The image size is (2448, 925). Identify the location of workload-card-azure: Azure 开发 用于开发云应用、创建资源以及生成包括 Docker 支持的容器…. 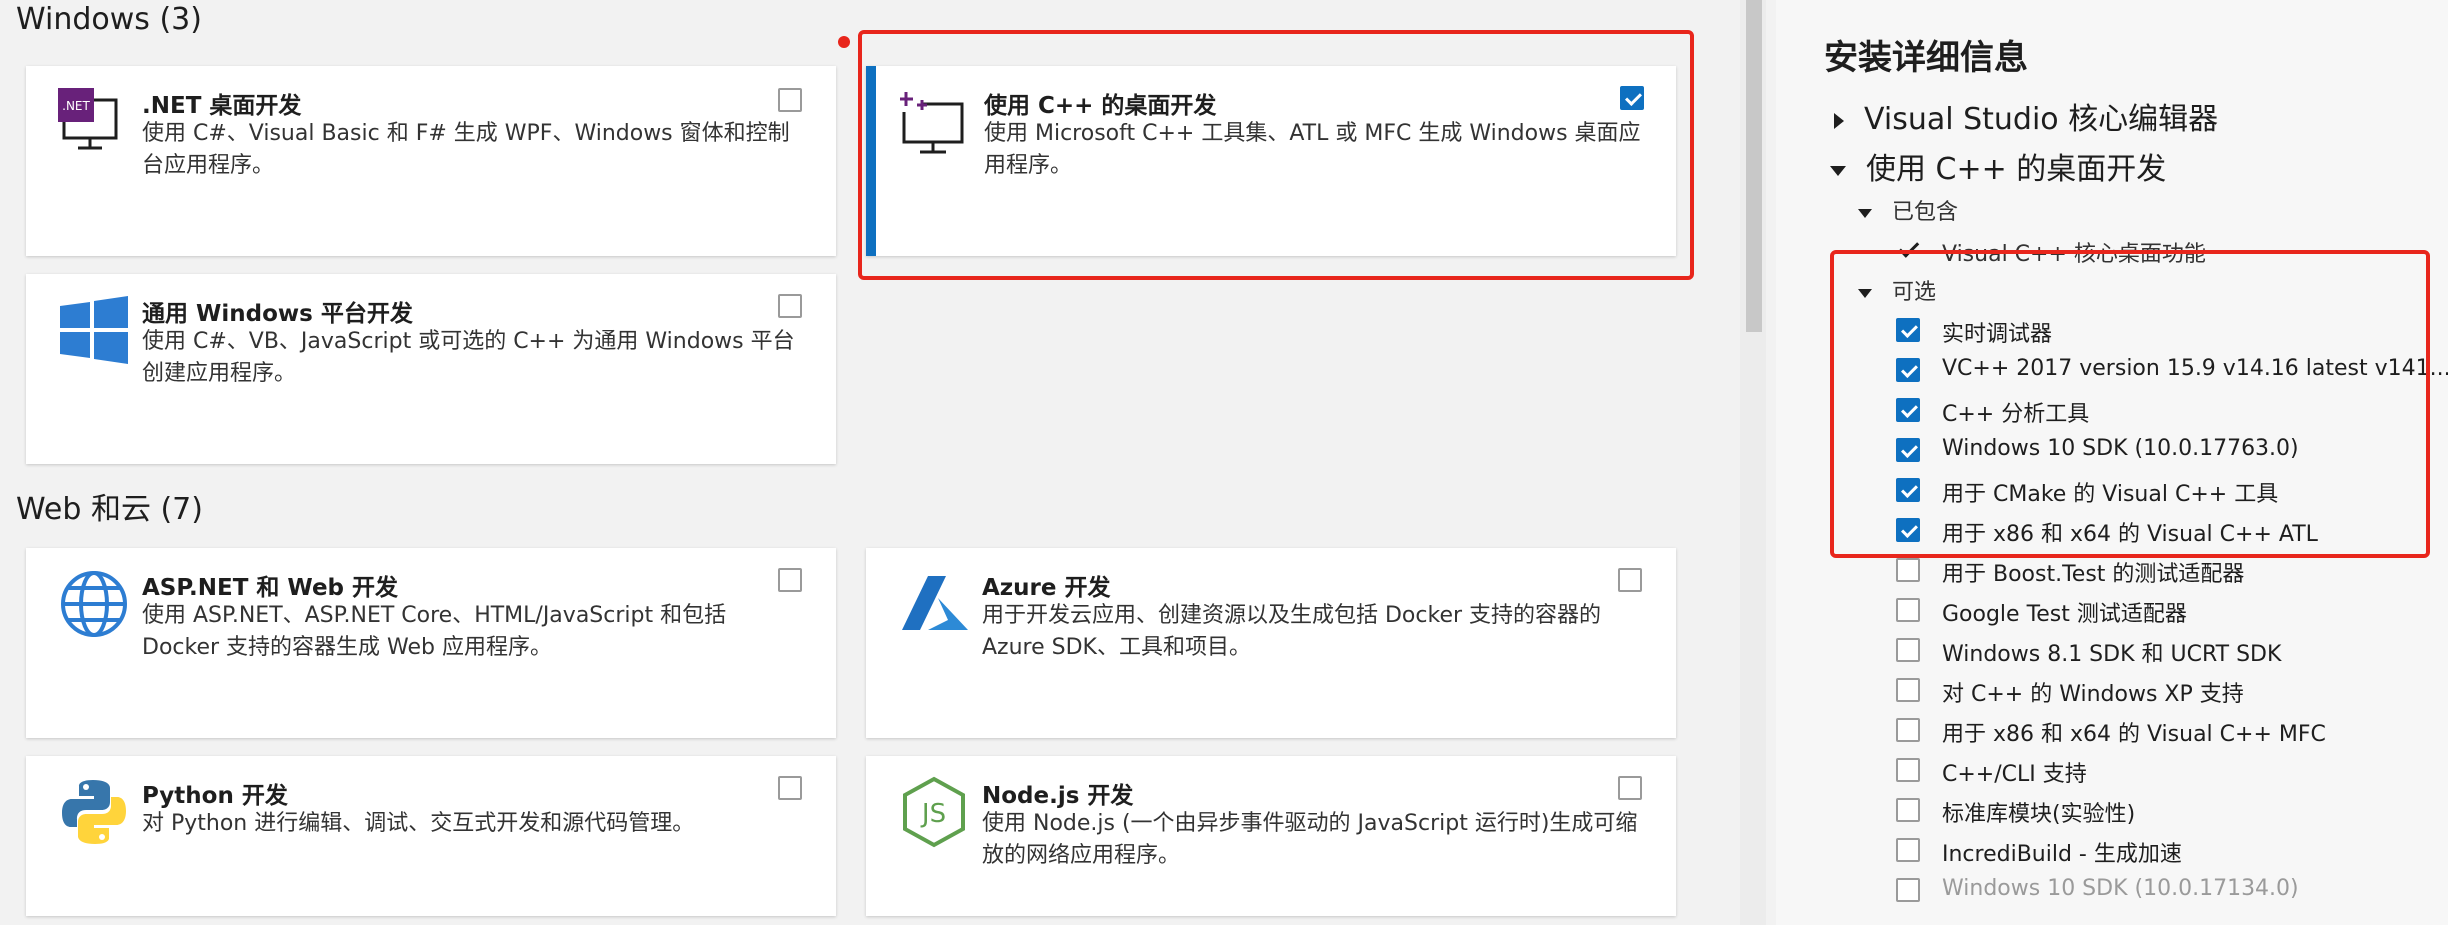
(1271, 643).